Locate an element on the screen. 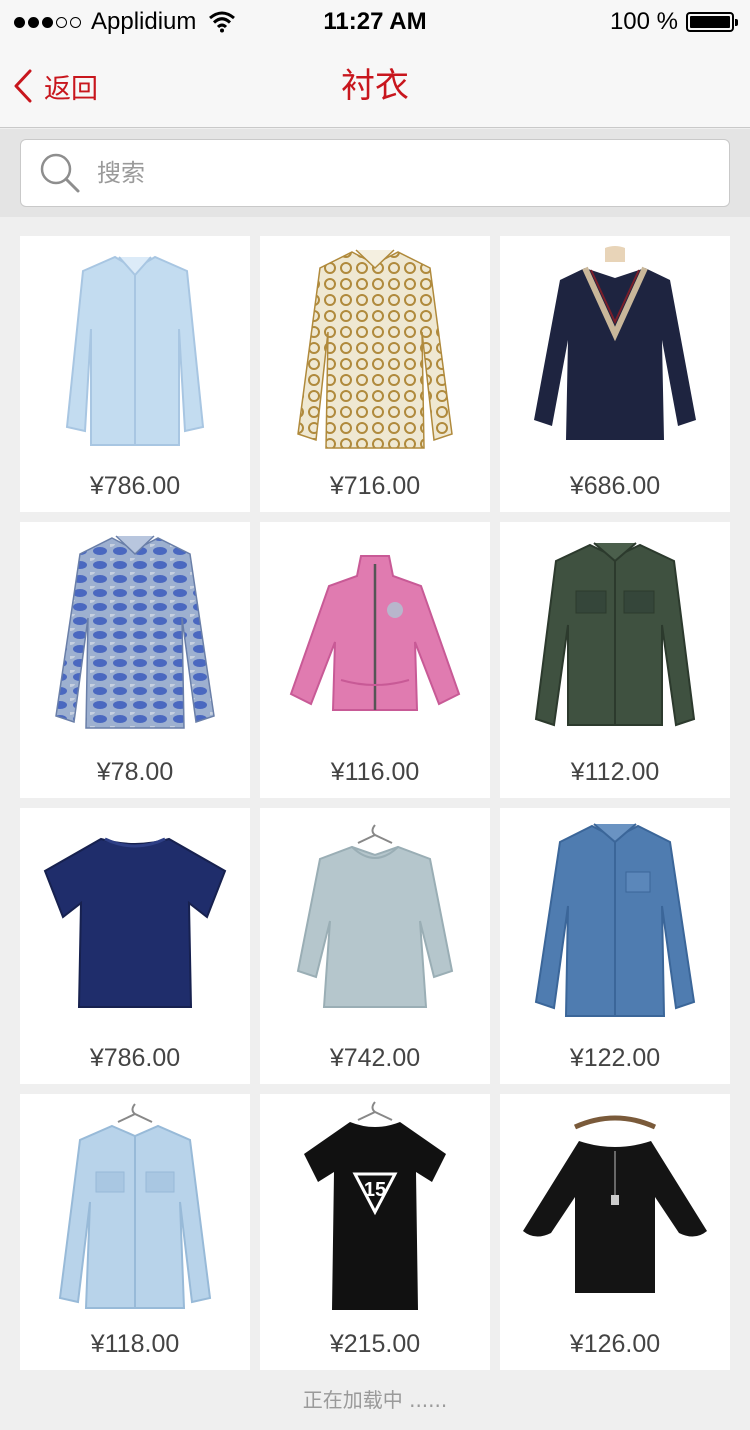  product-price: ¥122.00 is located at coordinates (615, 1058).